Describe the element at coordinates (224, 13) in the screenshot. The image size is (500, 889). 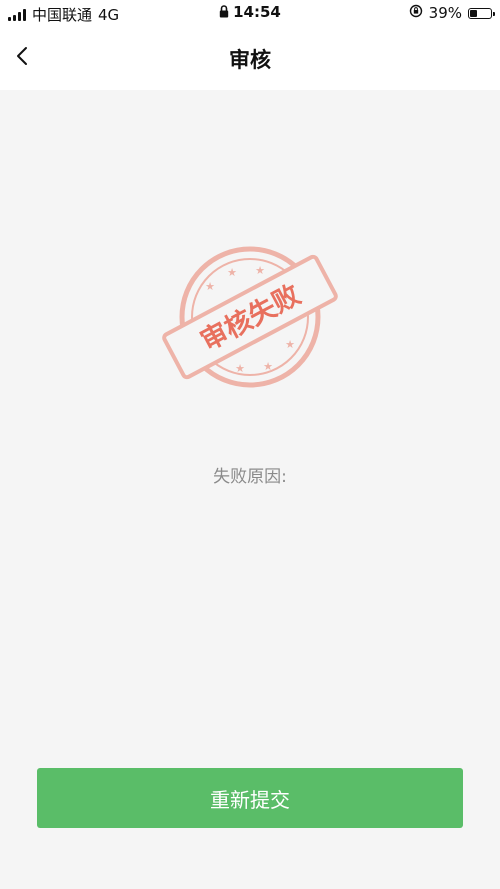
I see `lock-icon` at that location.